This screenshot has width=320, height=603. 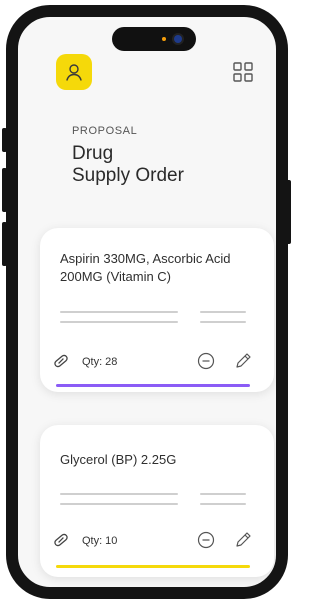 What do you see at coordinates (164, 39) in the screenshot?
I see `indicator-light` at bounding box center [164, 39].